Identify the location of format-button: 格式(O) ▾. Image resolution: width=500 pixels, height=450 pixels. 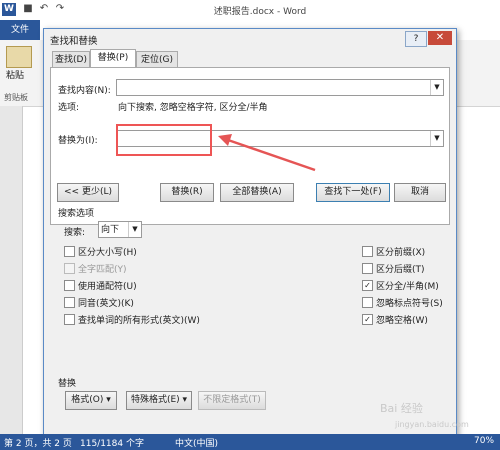
(91, 400).